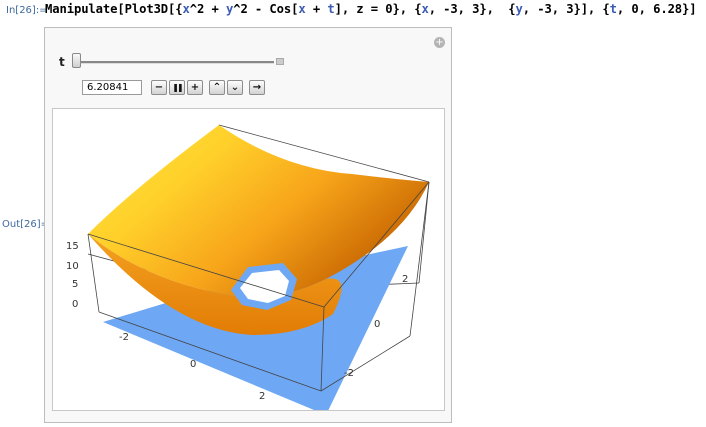 The height and width of the screenshot is (427, 706). Describe the element at coordinates (262, 396) in the screenshot. I see `x-tick-label: 2` at that location.